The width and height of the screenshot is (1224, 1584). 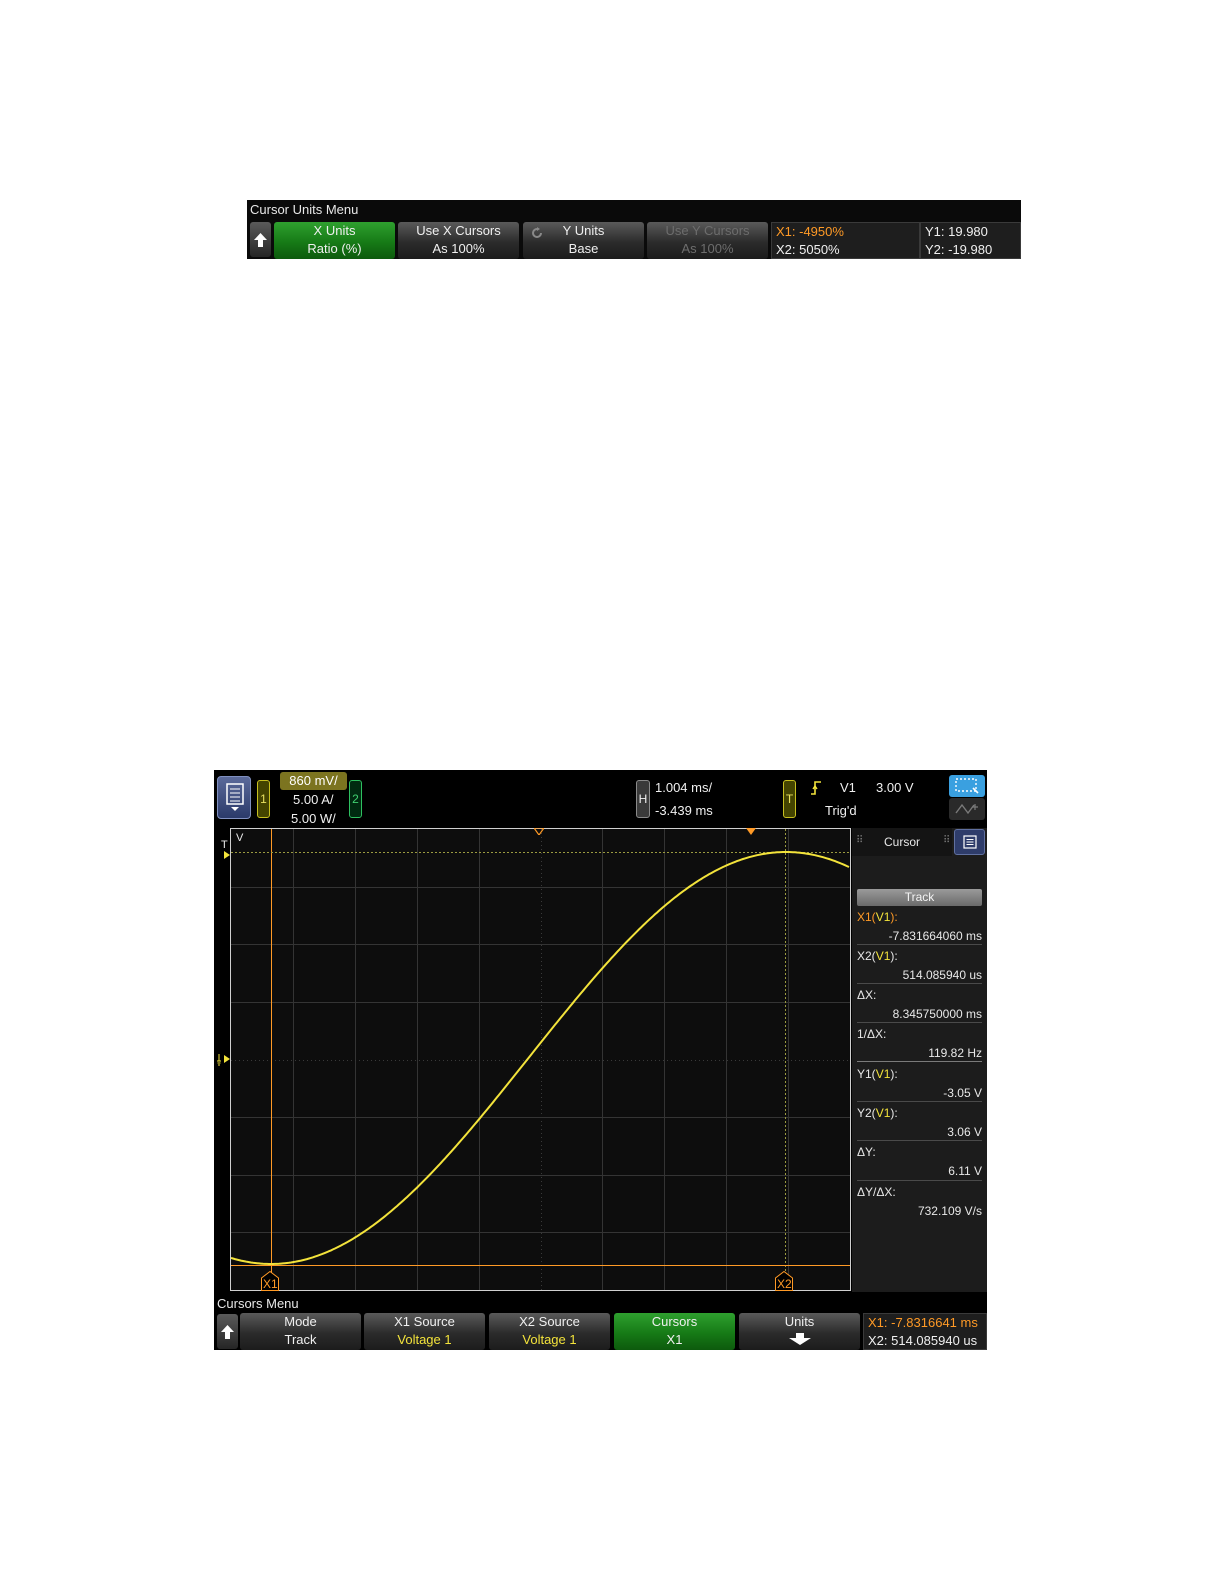 I want to click on channel-1-scale: 860 mV/, so click(x=313, y=781).